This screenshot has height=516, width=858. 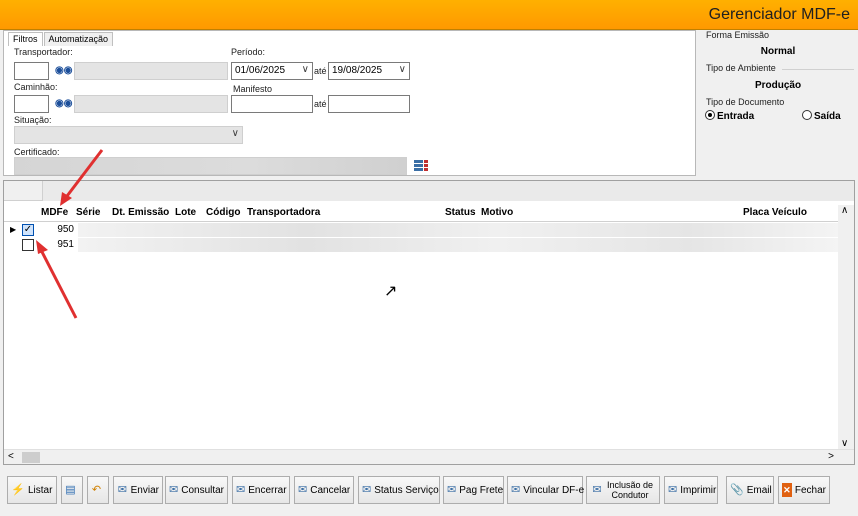 I want to click on scroll-up-icon: ∧, so click(x=844, y=210).